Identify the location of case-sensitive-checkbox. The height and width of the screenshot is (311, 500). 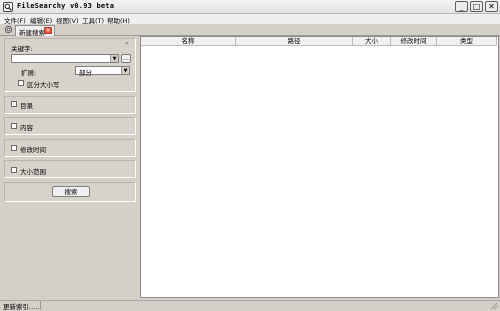
(21, 83).